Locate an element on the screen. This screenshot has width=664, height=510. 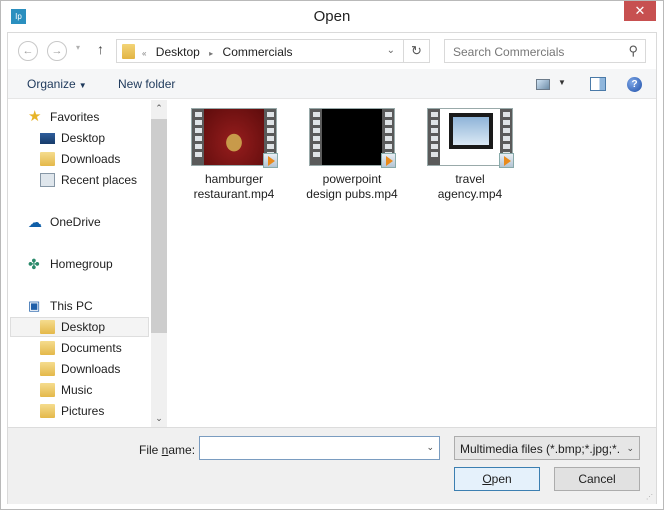
sidebar-item-downloads-pc: Downloads is located at coordinates (79, 369).